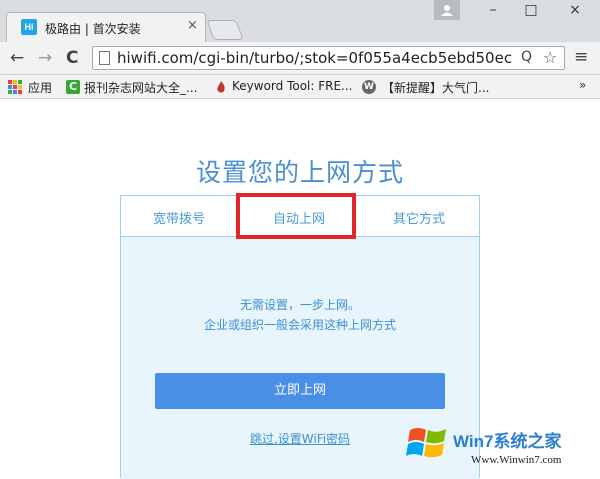 Image resolution: width=600 pixels, height=479 pixels. I want to click on bookmark-star-icon: ☆, so click(550, 57).